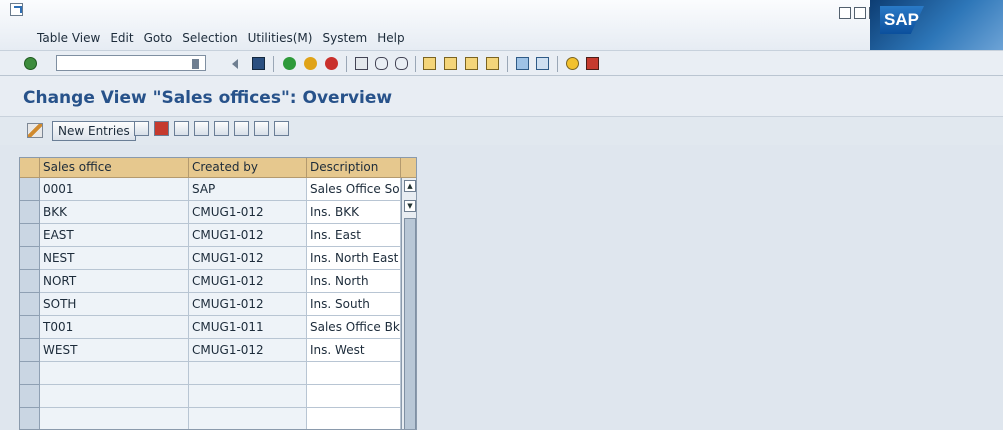 This screenshot has height=430, width=1003. Describe the element at coordinates (542, 63) in the screenshot. I see `shortcut-icon` at that location.